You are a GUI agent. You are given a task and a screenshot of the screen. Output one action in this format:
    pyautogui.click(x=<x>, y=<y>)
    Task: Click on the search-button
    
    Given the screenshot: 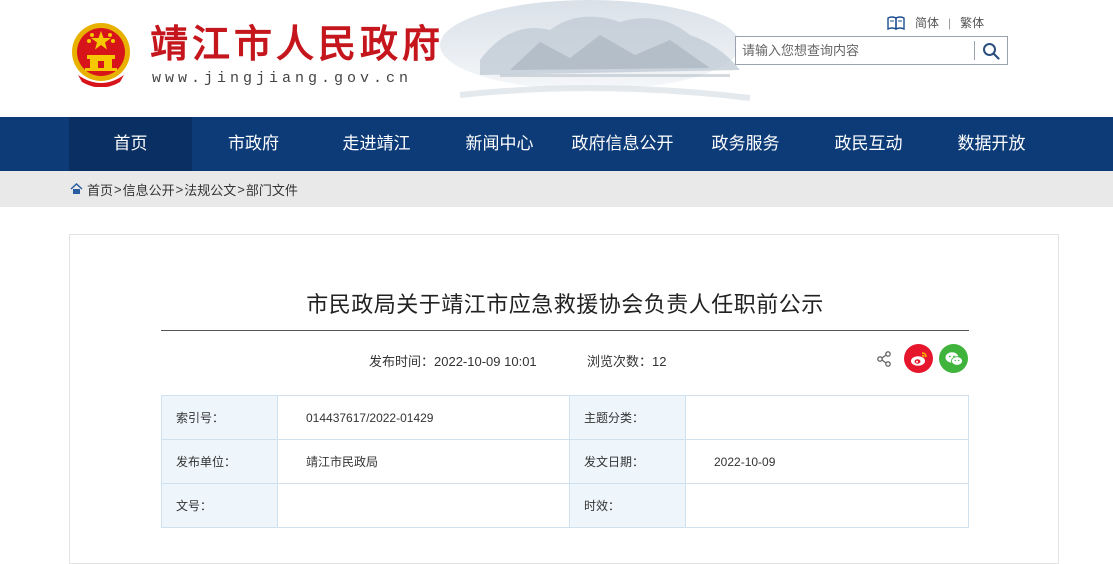 What is the action you would take?
    pyautogui.click(x=991, y=50)
    